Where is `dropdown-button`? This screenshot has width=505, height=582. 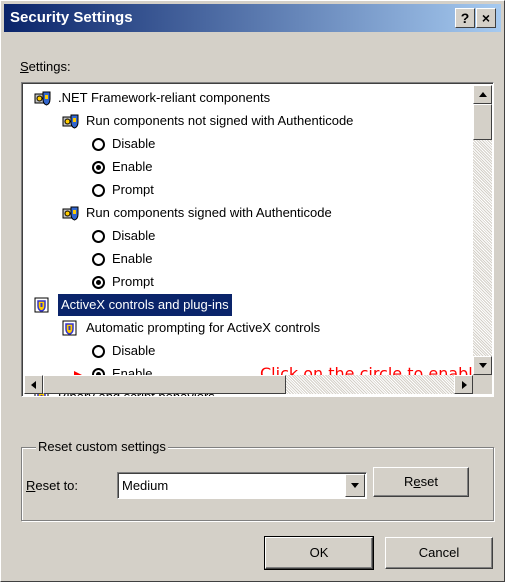 dropdown-button is located at coordinates (355, 485).